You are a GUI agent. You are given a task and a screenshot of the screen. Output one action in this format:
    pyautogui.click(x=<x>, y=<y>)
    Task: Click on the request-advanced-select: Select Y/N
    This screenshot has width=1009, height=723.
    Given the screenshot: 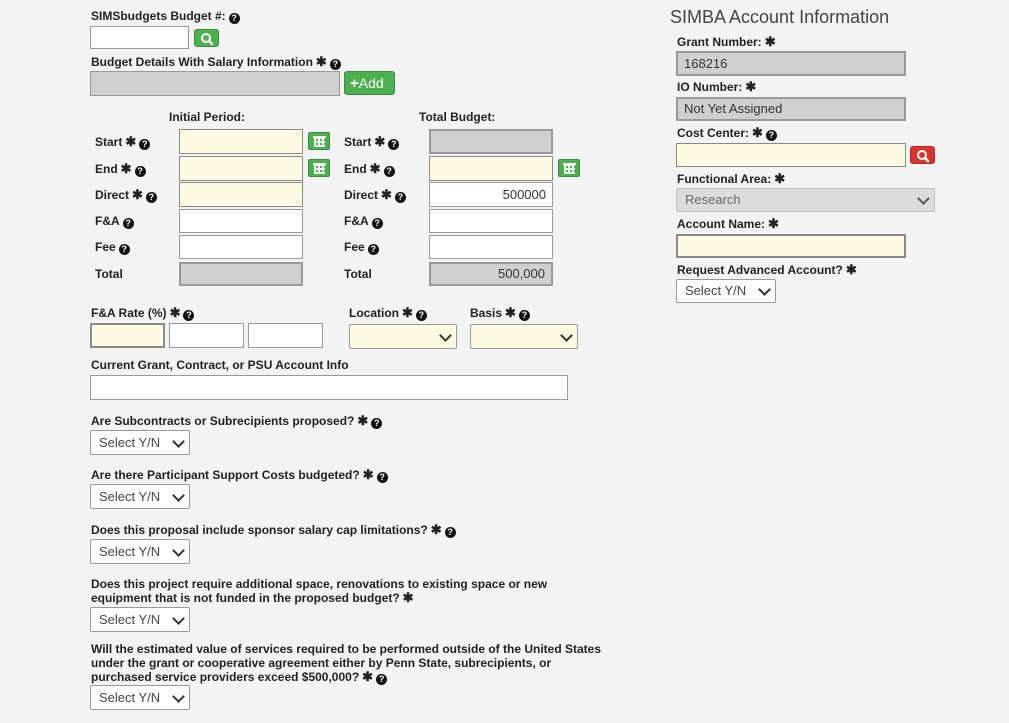 What is the action you would take?
    pyautogui.click(x=726, y=291)
    